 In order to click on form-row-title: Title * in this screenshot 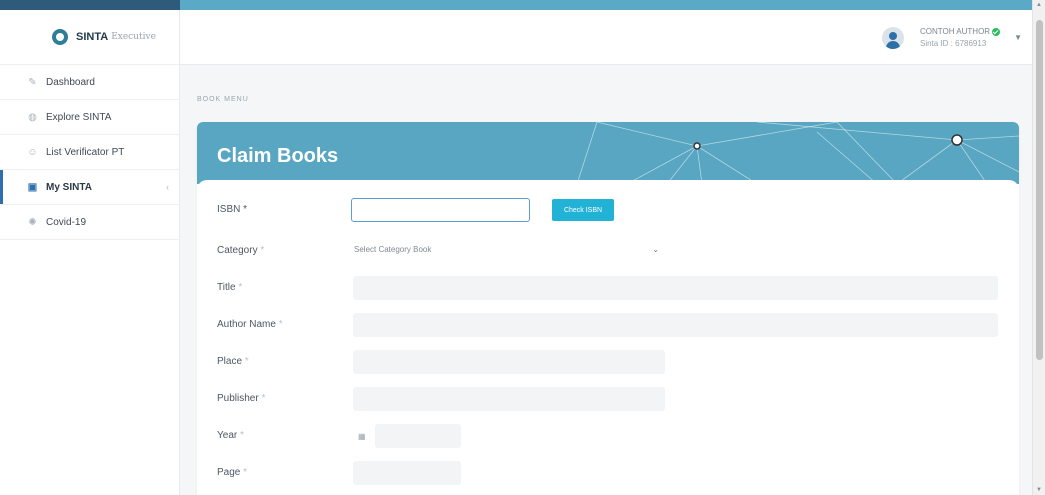, I will do `click(608, 288)`.